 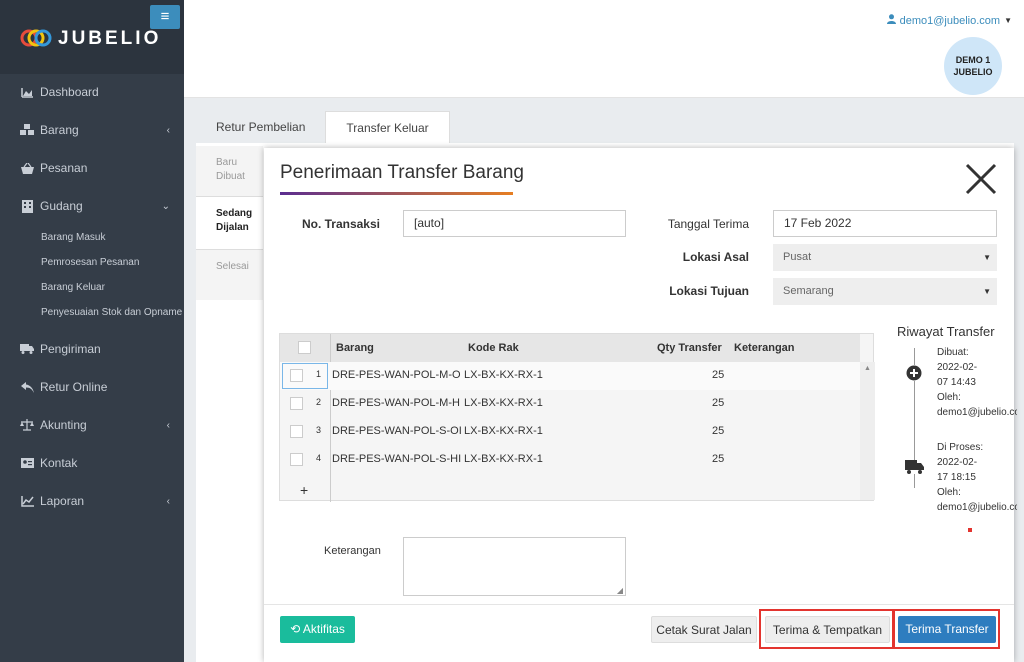 What do you see at coordinates (397, 403) in the screenshot?
I see `cell-barang: DRE-PES-WAN-POL-M-H` at bounding box center [397, 403].